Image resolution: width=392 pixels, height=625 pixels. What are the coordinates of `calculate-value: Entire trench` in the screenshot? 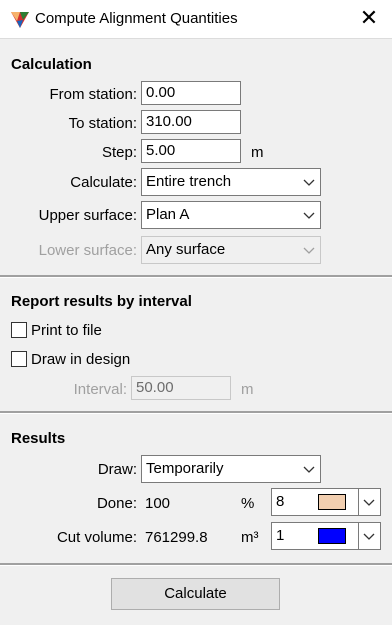 It's located at (189, 181).